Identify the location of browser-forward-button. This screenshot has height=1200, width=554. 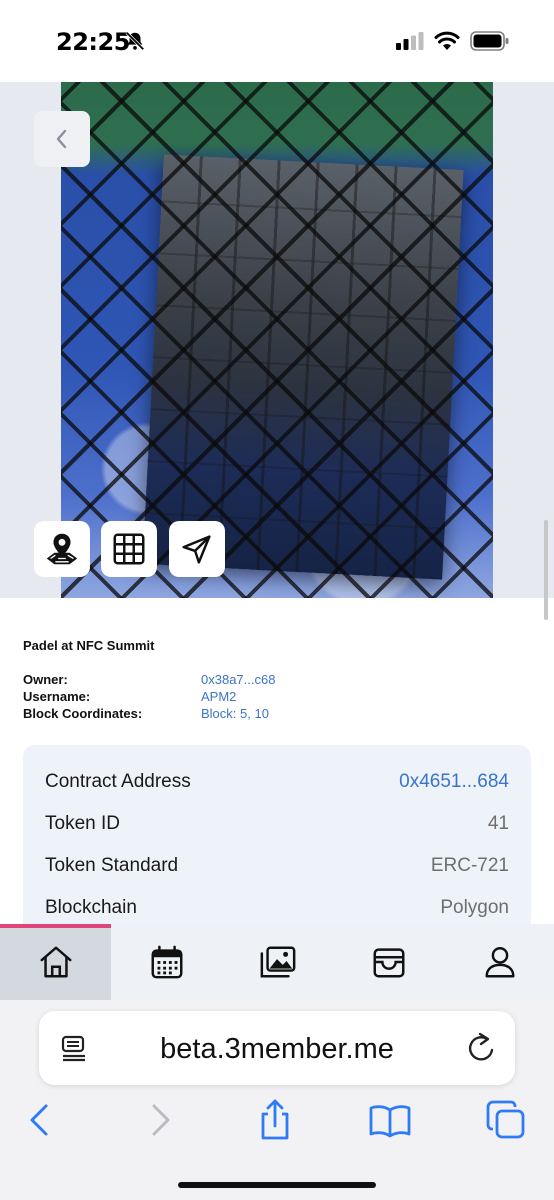
(160, 1120).